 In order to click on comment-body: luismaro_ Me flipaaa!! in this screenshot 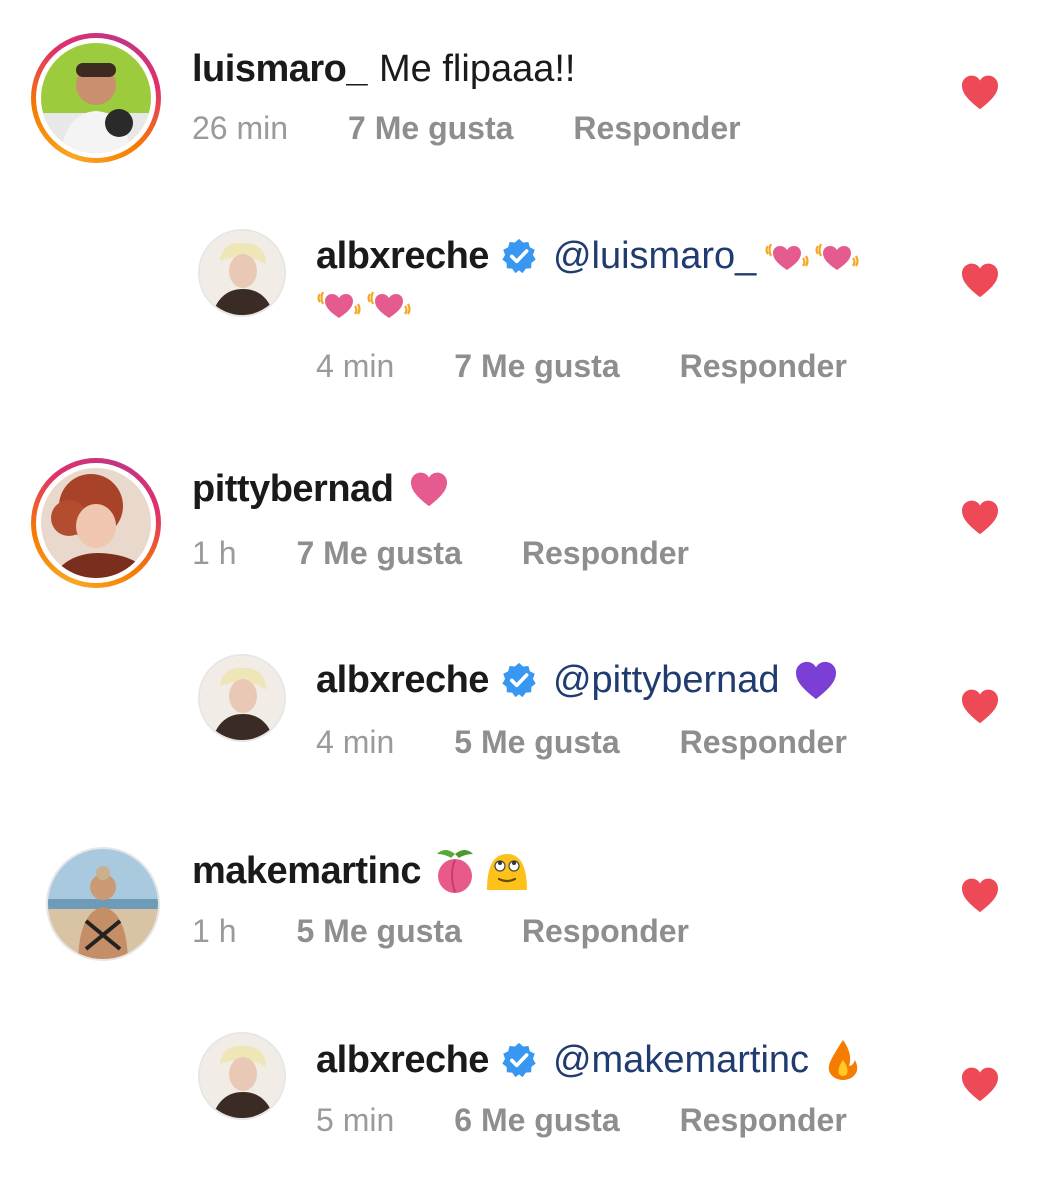, I will do `click(383, 69)`.